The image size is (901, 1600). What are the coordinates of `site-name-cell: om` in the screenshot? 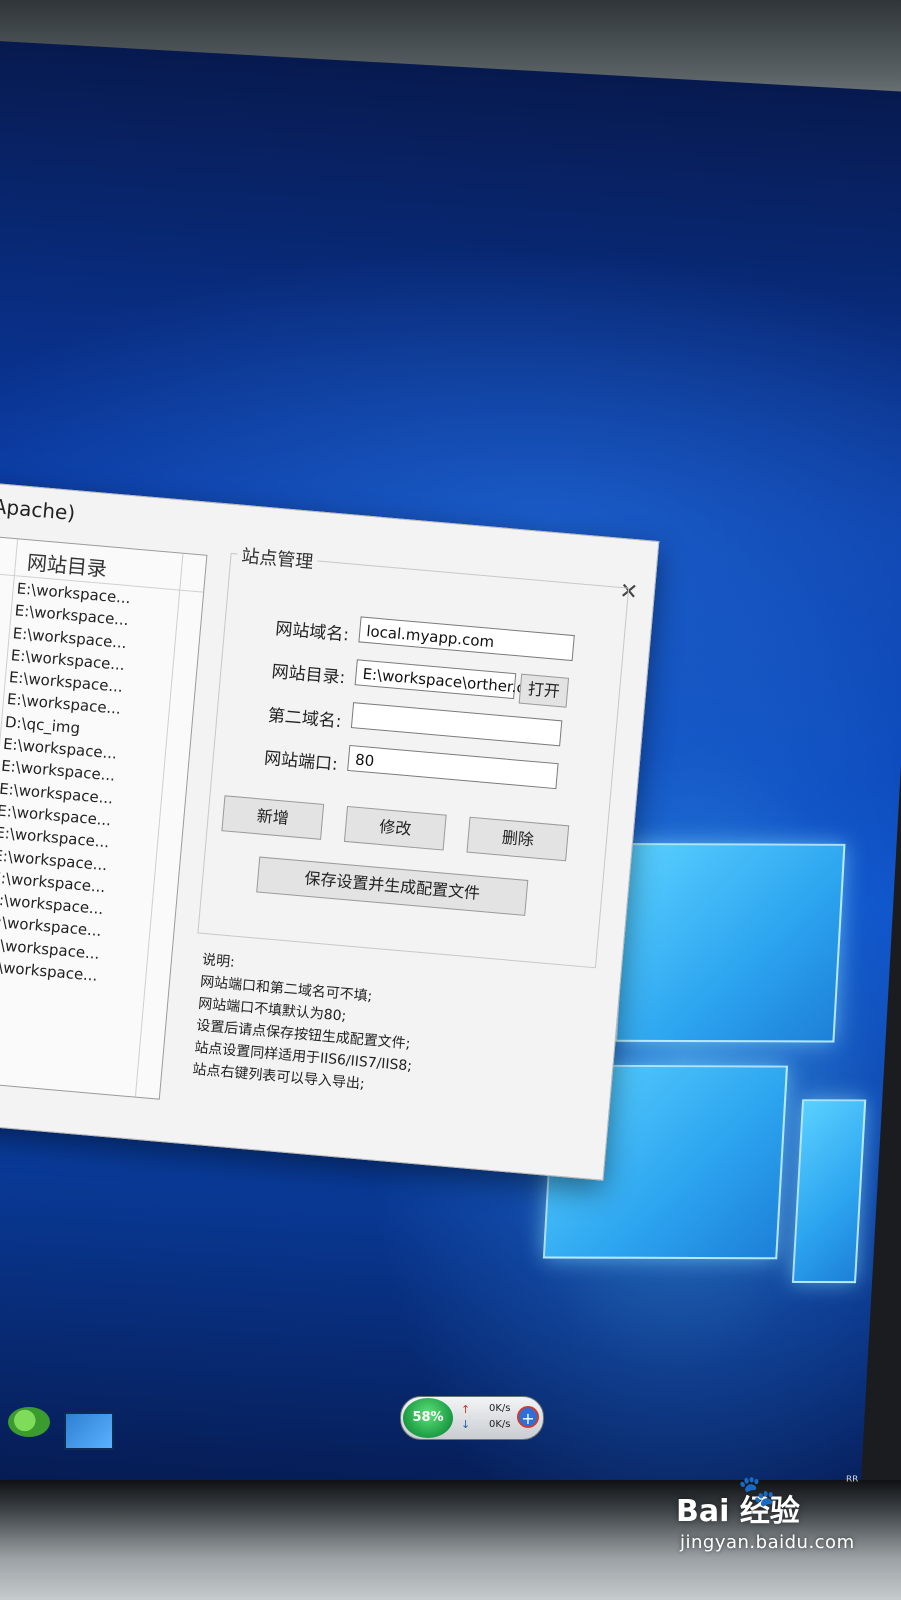 It's located at (2, 675).